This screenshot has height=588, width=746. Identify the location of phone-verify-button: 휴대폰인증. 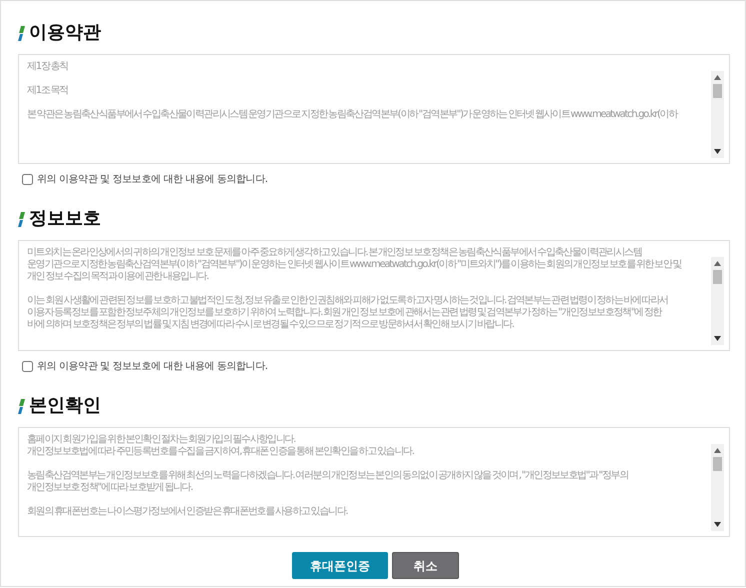
(340, 565).